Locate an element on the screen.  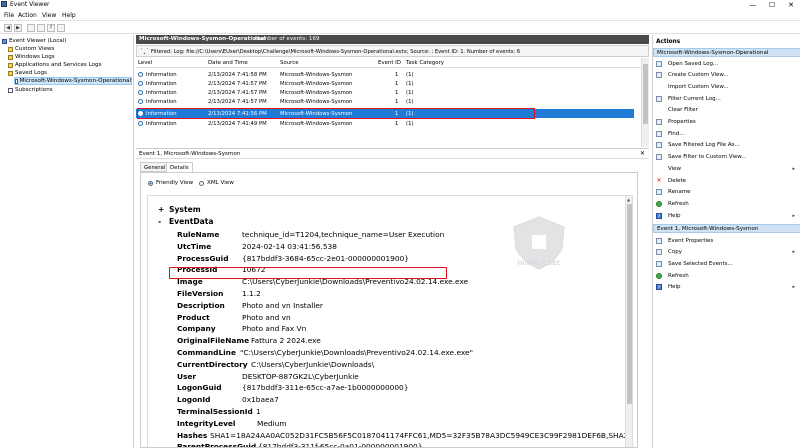
action-event-properties: Event Properties is located at coordinates (726, 240).